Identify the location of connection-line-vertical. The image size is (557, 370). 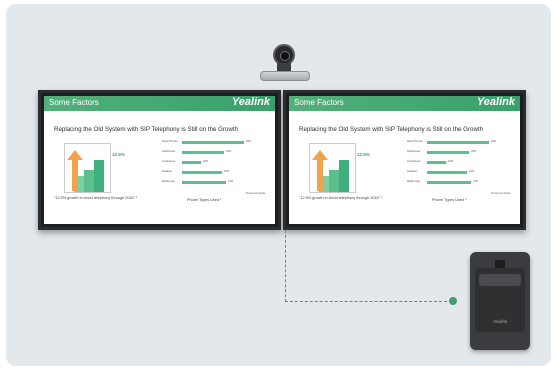
(285, 266).